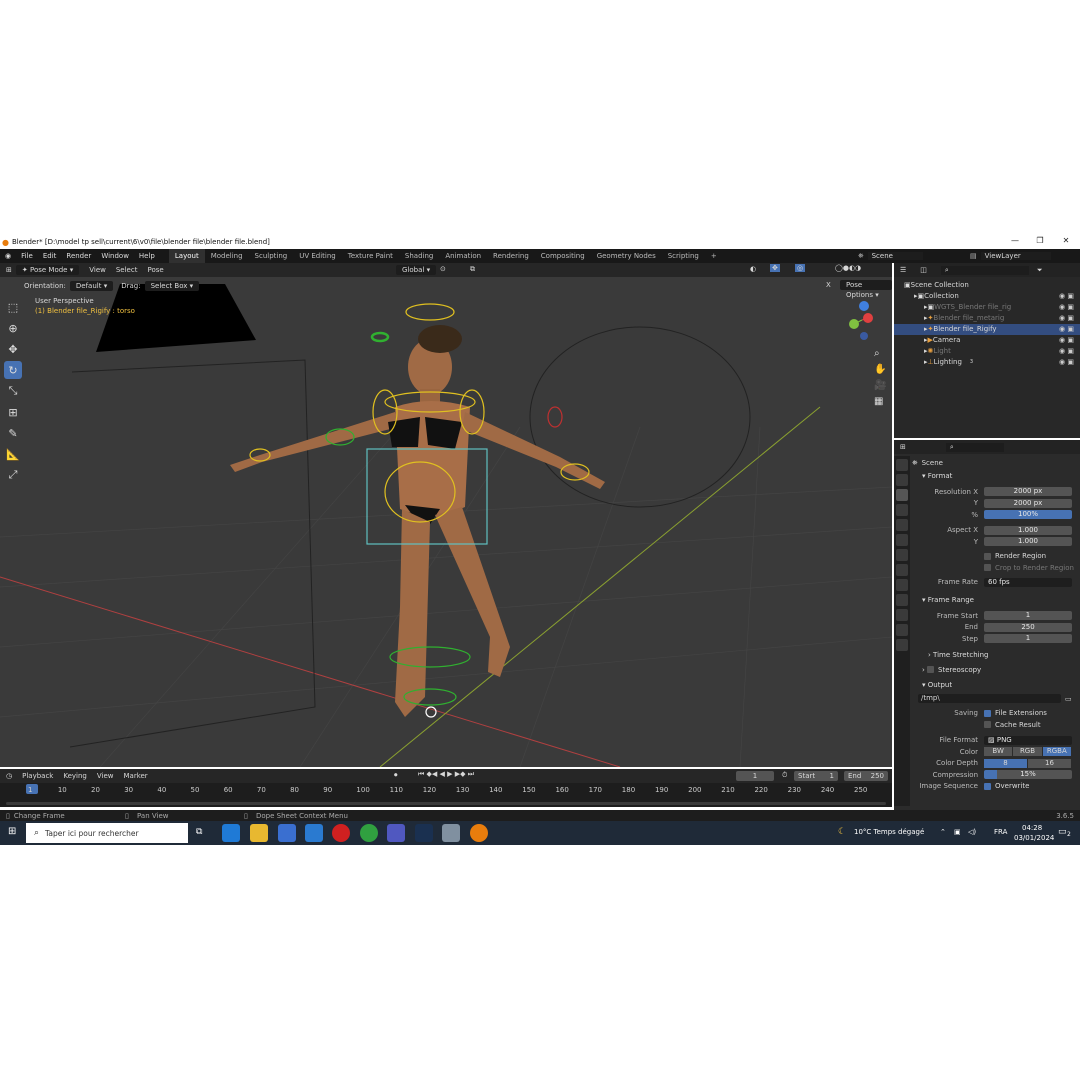  I want to click on outliner-editor-icon: ☰, so click(903, 270).